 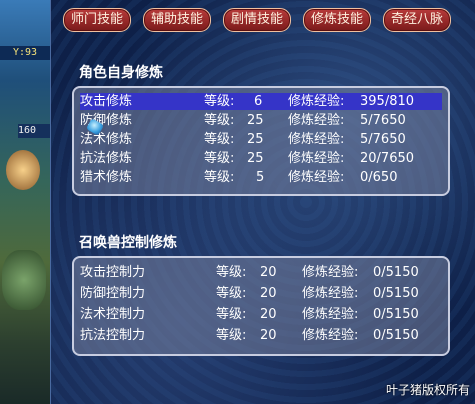 What do you see at coordinates (128, 243) in the screenshot?
I see `pet-cultivation-title: 召唤兽控制修炼` at bounding box center [128, 243].